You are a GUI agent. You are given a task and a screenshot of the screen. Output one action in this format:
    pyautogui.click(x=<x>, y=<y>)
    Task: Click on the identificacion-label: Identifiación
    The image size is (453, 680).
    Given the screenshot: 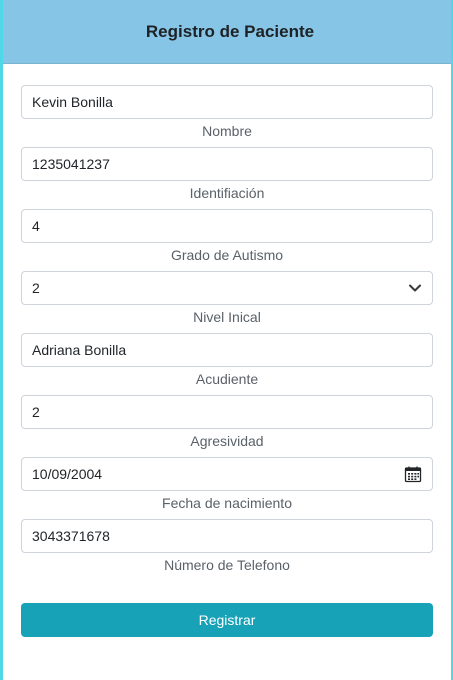 What is the action you would take?
    pyautogui.click(x=227, y=193)
    